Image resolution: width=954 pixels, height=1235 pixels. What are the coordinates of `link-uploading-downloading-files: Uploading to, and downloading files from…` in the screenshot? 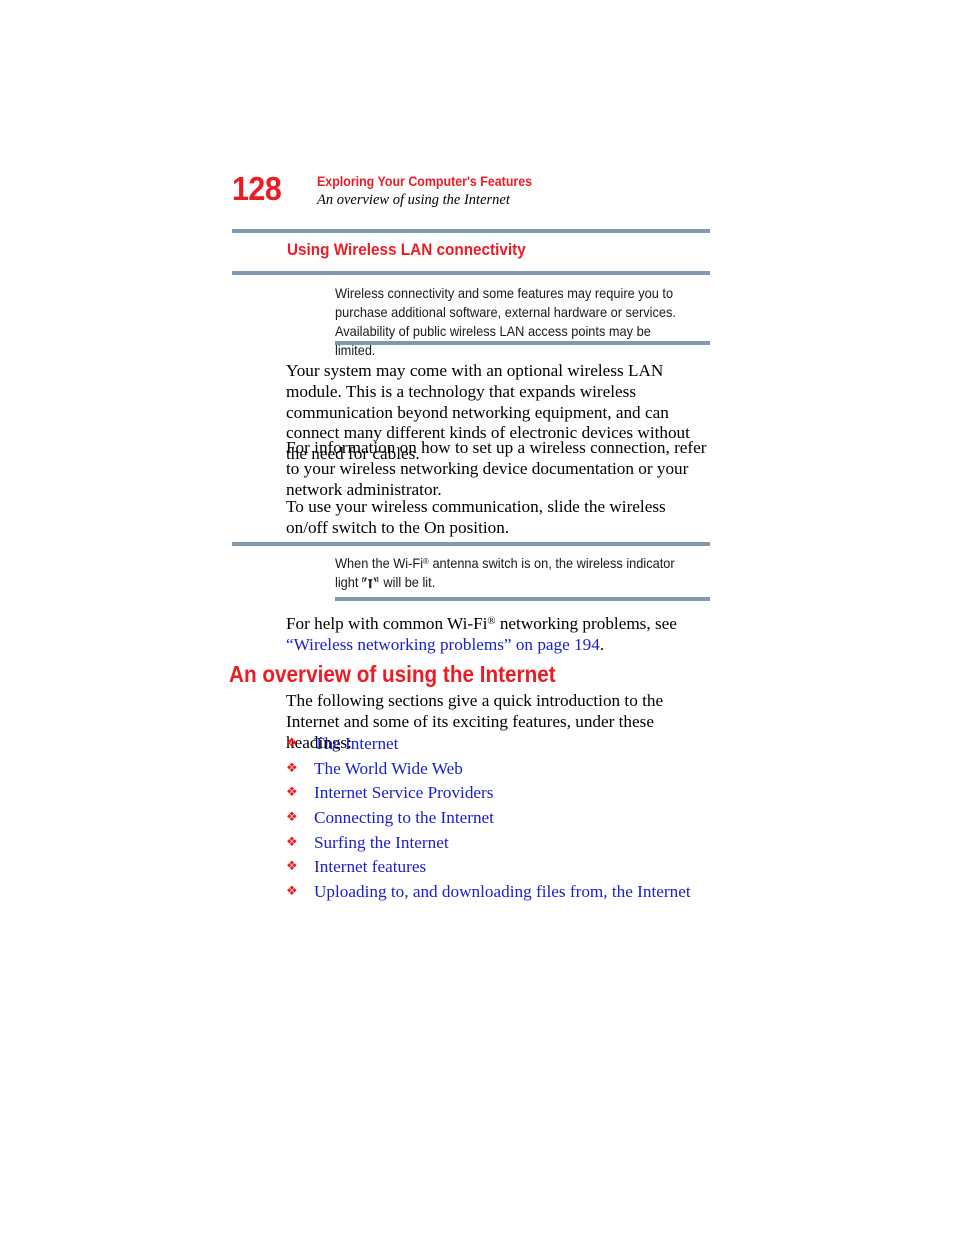 It's located at (502, 891).